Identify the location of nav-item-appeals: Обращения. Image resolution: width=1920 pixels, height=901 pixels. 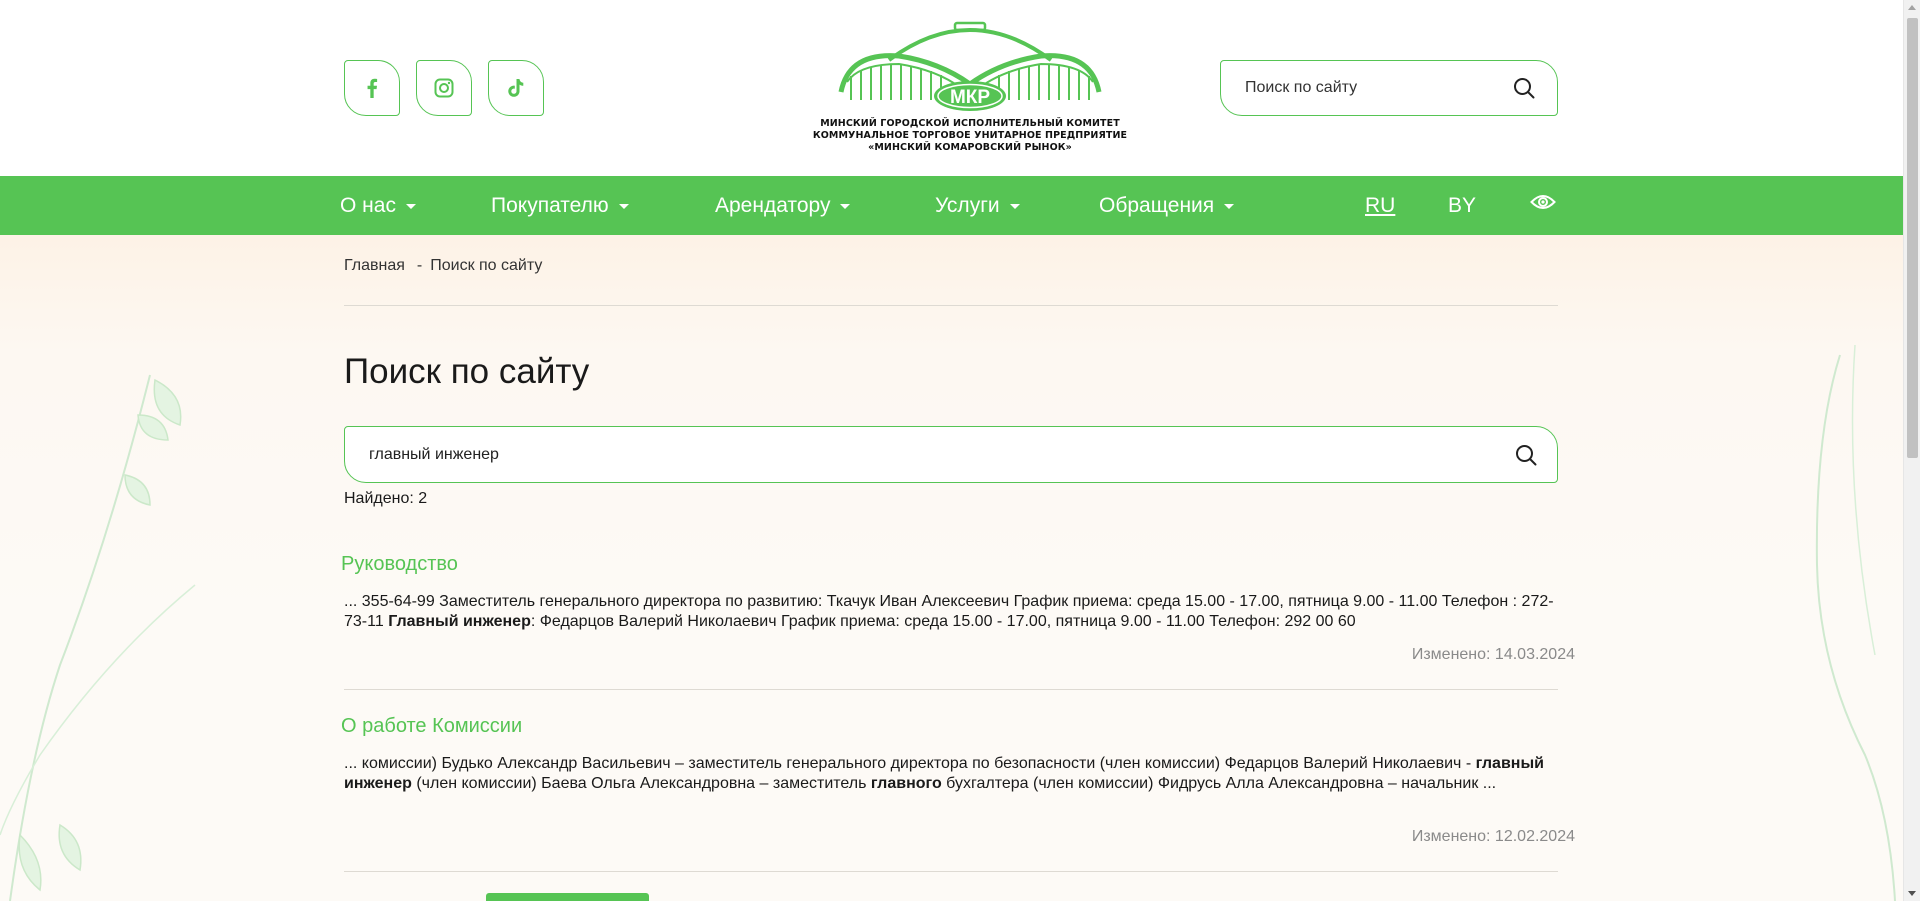
(1167, 205).